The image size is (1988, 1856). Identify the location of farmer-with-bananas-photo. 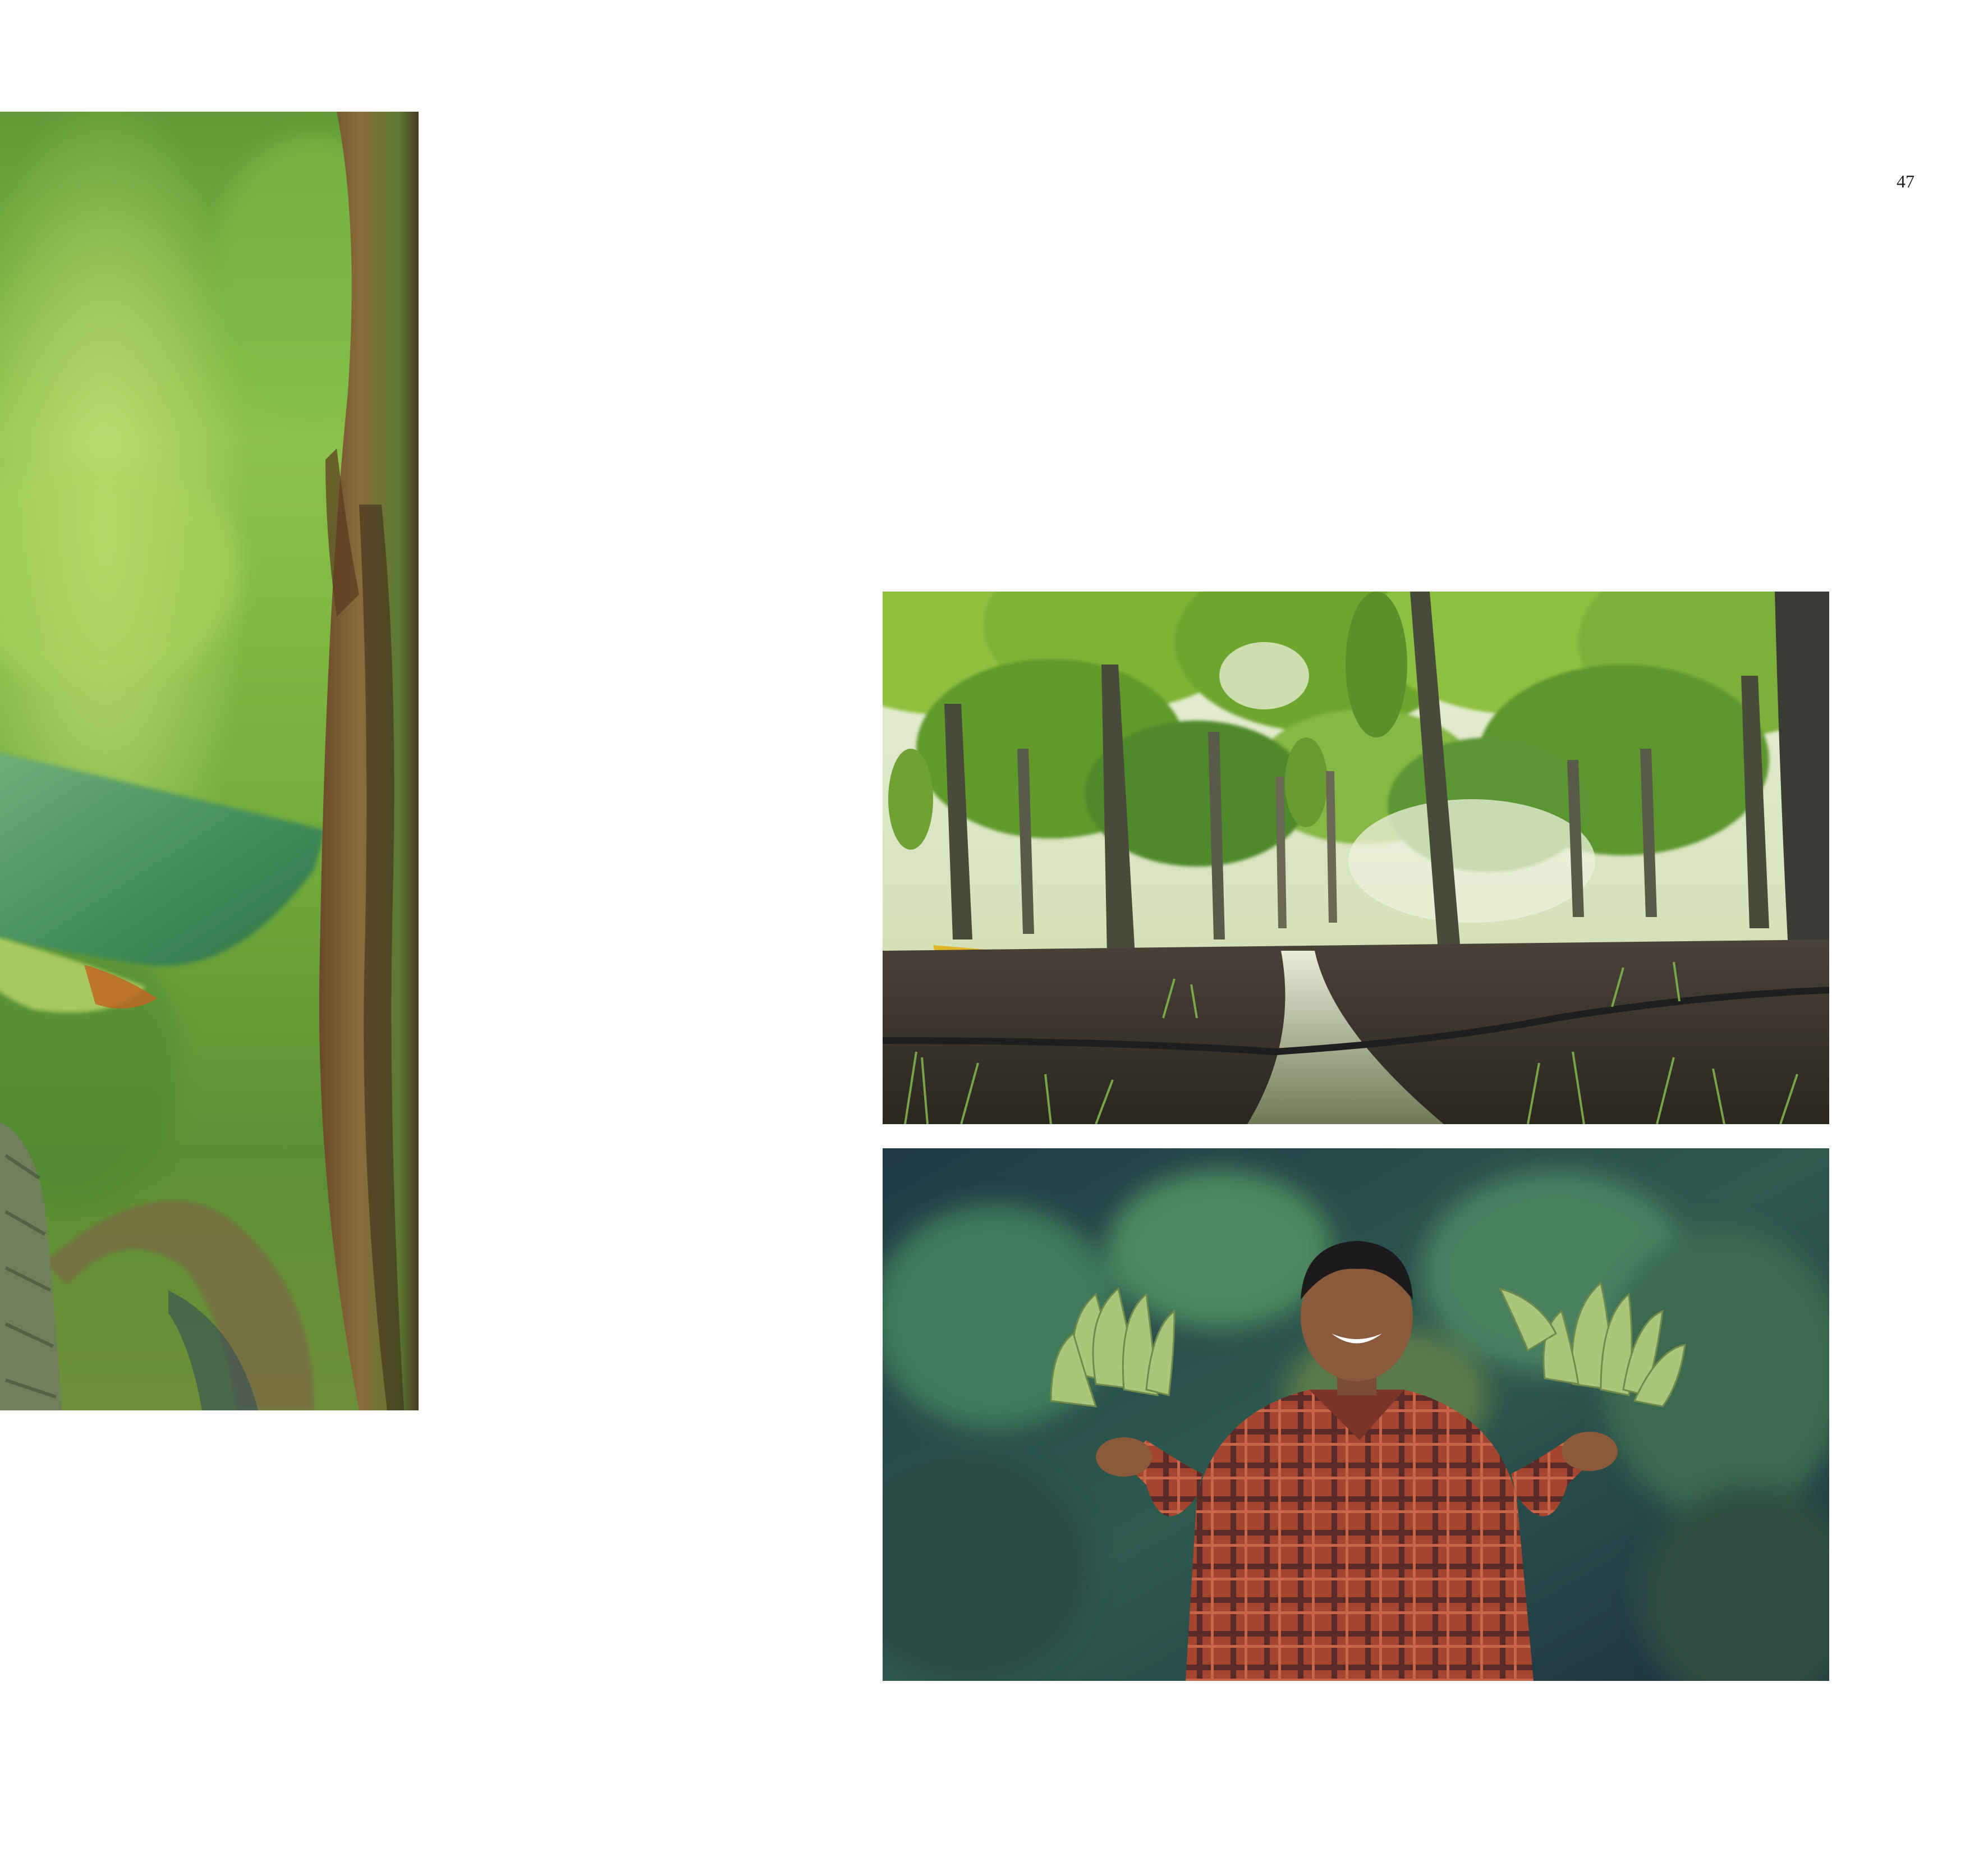
(1356, 1414).